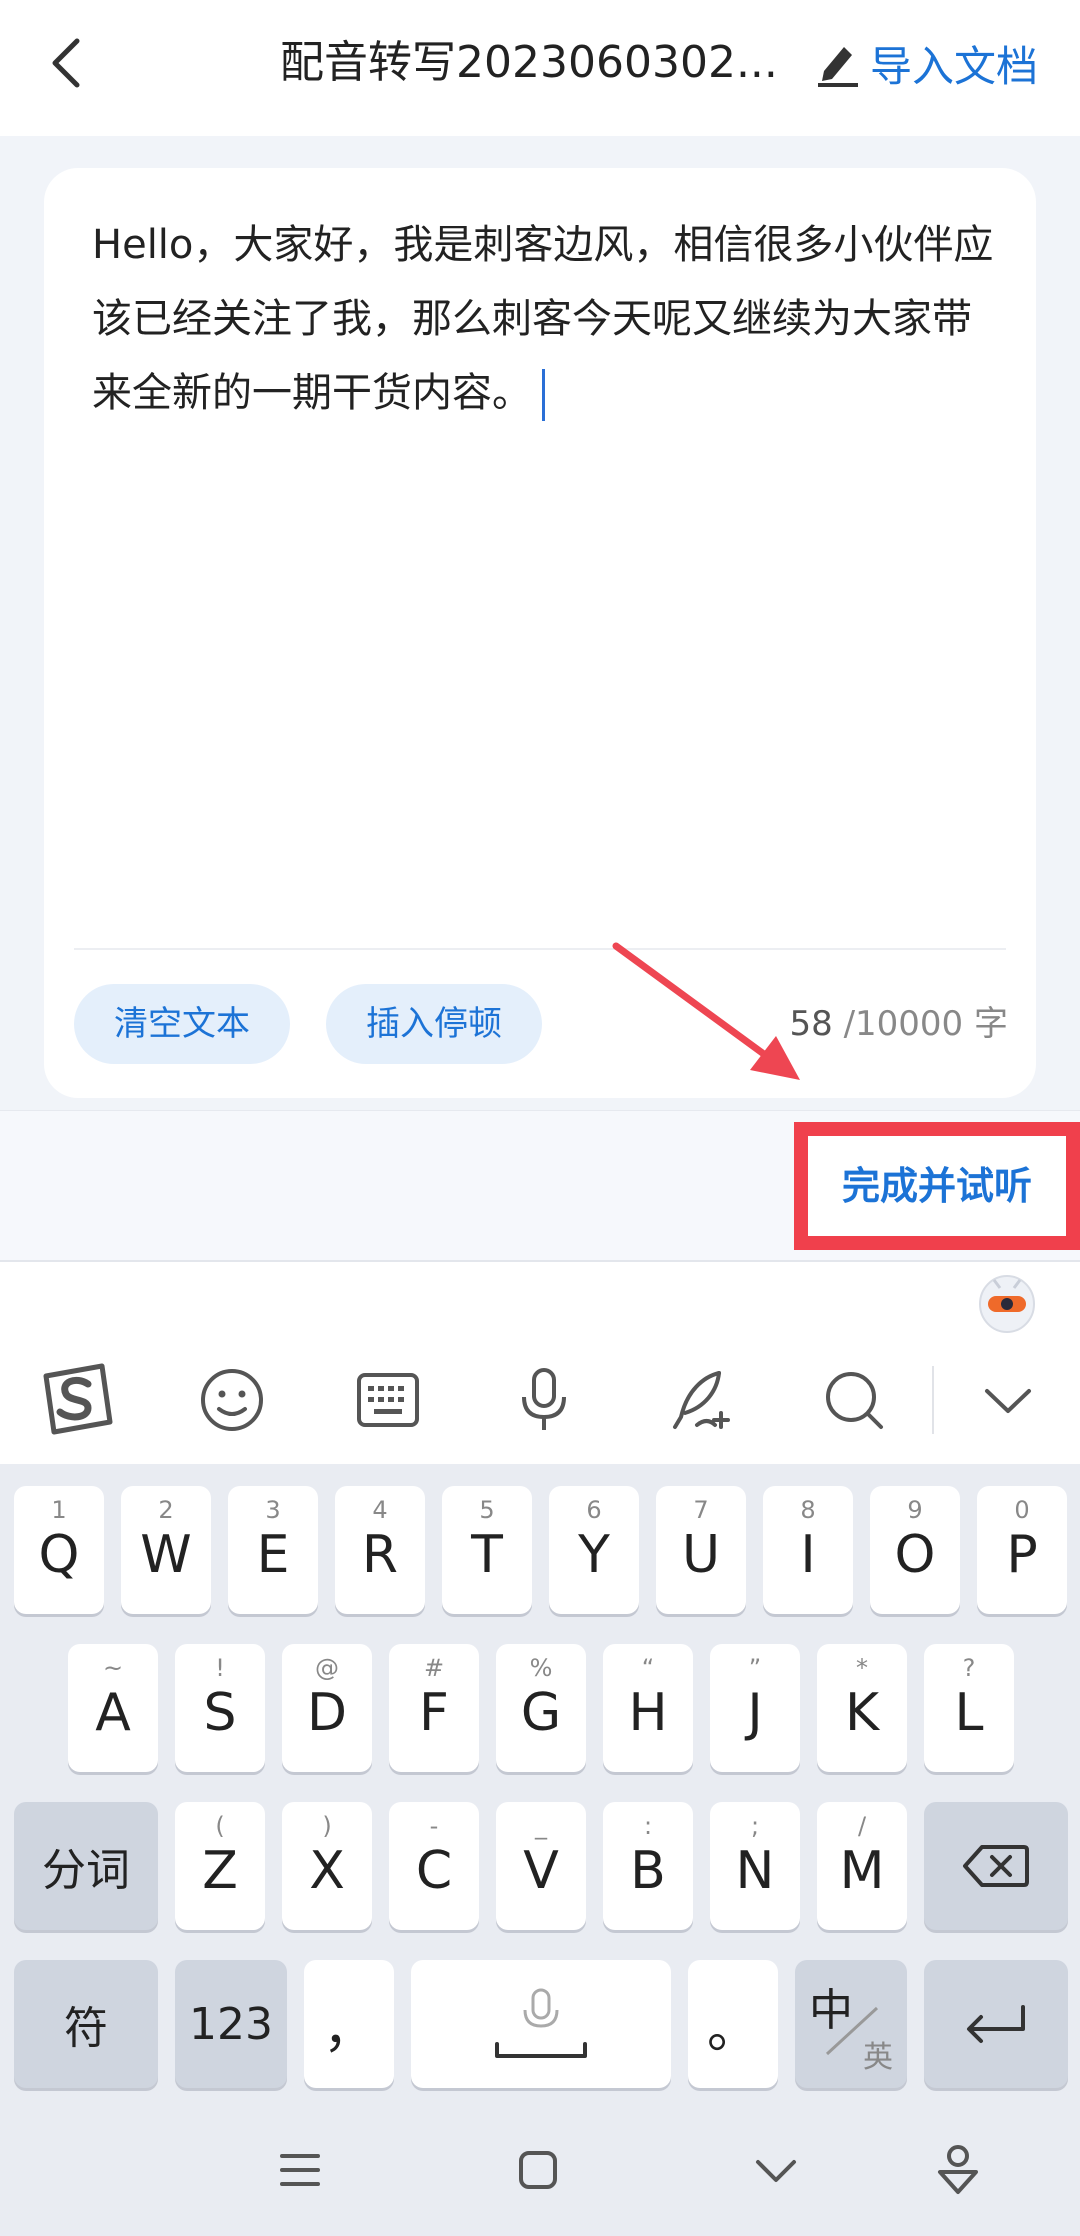 The image size is (1080, 2236). What do you see at coordinates (838, 67) in the screenshot?
I see `edit-pencil-icon` at bounding box center [838, 67].